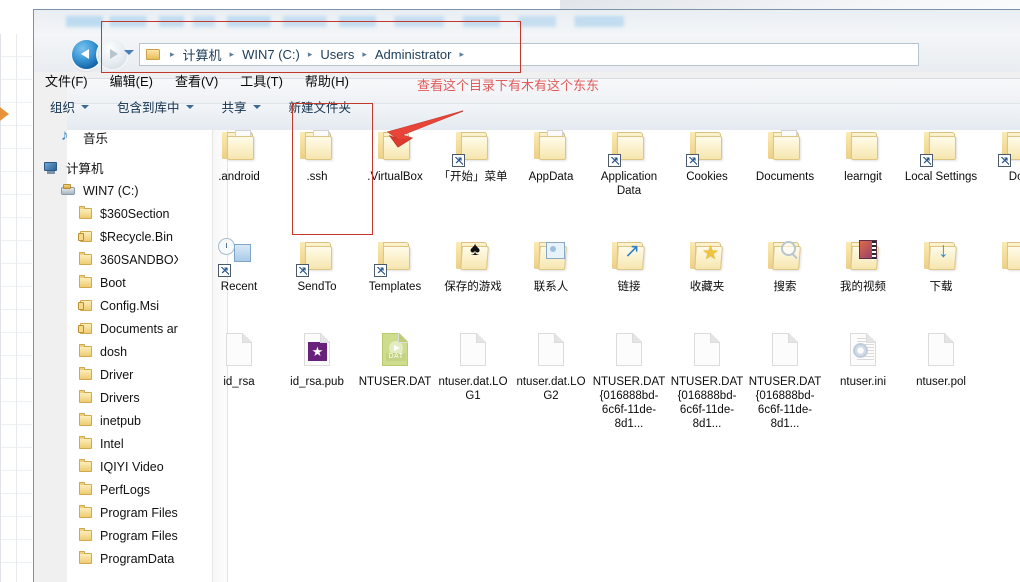 The height and width of the screenshot is (582, 1020). I want to click on breadcrumb-item-computer: 计算机, so click(202, 54).